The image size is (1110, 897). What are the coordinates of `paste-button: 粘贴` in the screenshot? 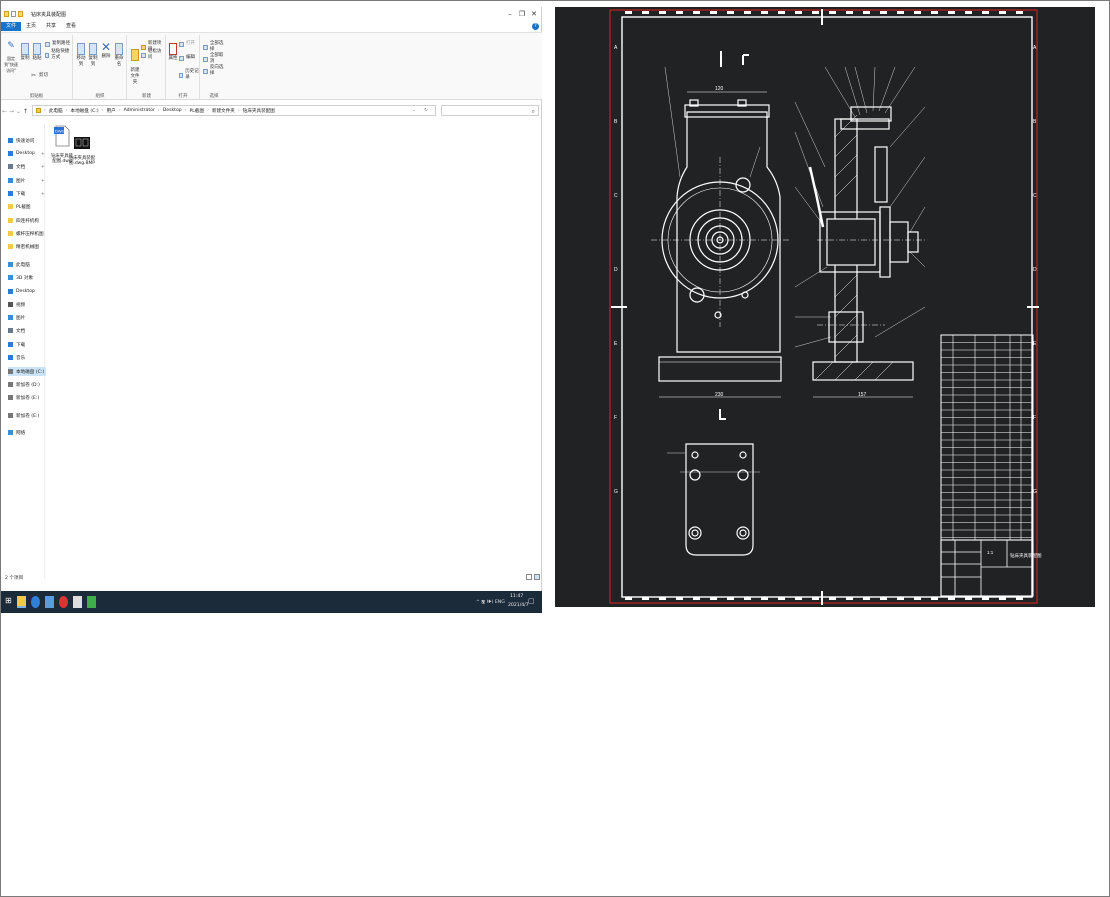 It's located at (37, 52).